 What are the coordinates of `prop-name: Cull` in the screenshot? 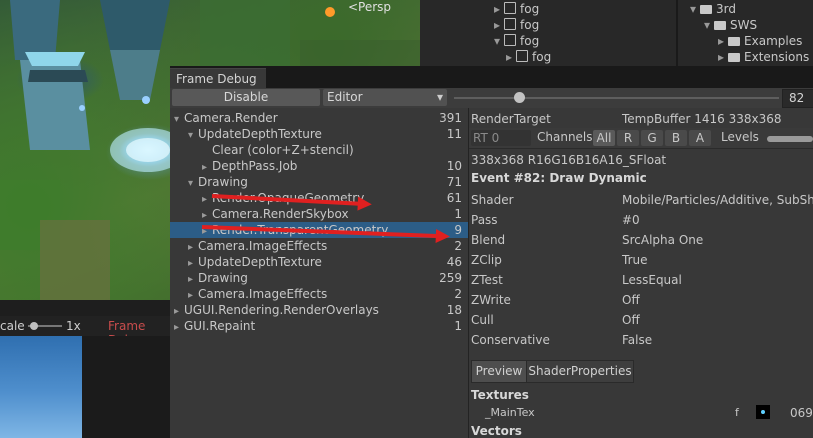 It's located at (482, 320).